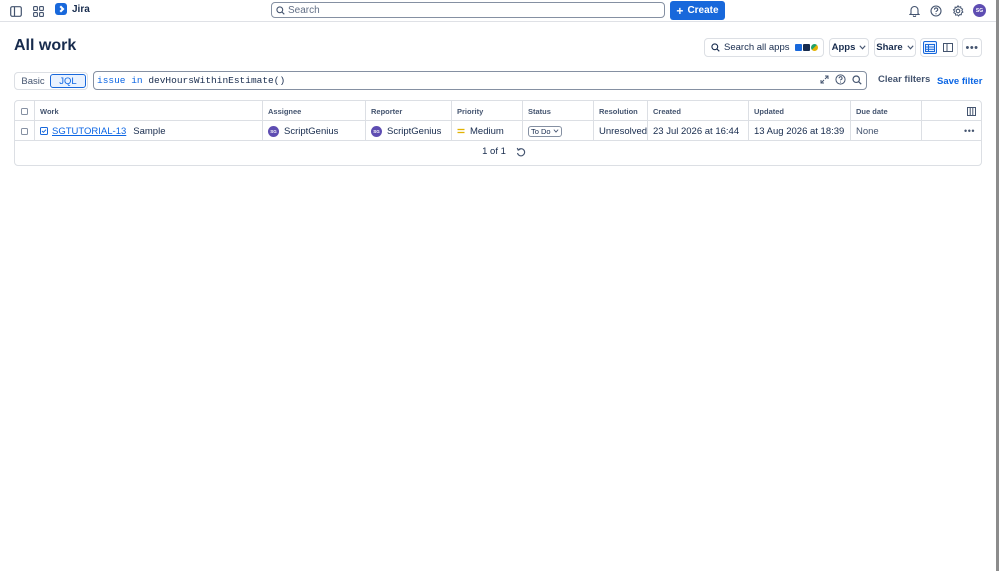  What do you see at coordinates (680, 10) in the screenshot?
I see `plus-icon: +` at bounding box center [680, 10].